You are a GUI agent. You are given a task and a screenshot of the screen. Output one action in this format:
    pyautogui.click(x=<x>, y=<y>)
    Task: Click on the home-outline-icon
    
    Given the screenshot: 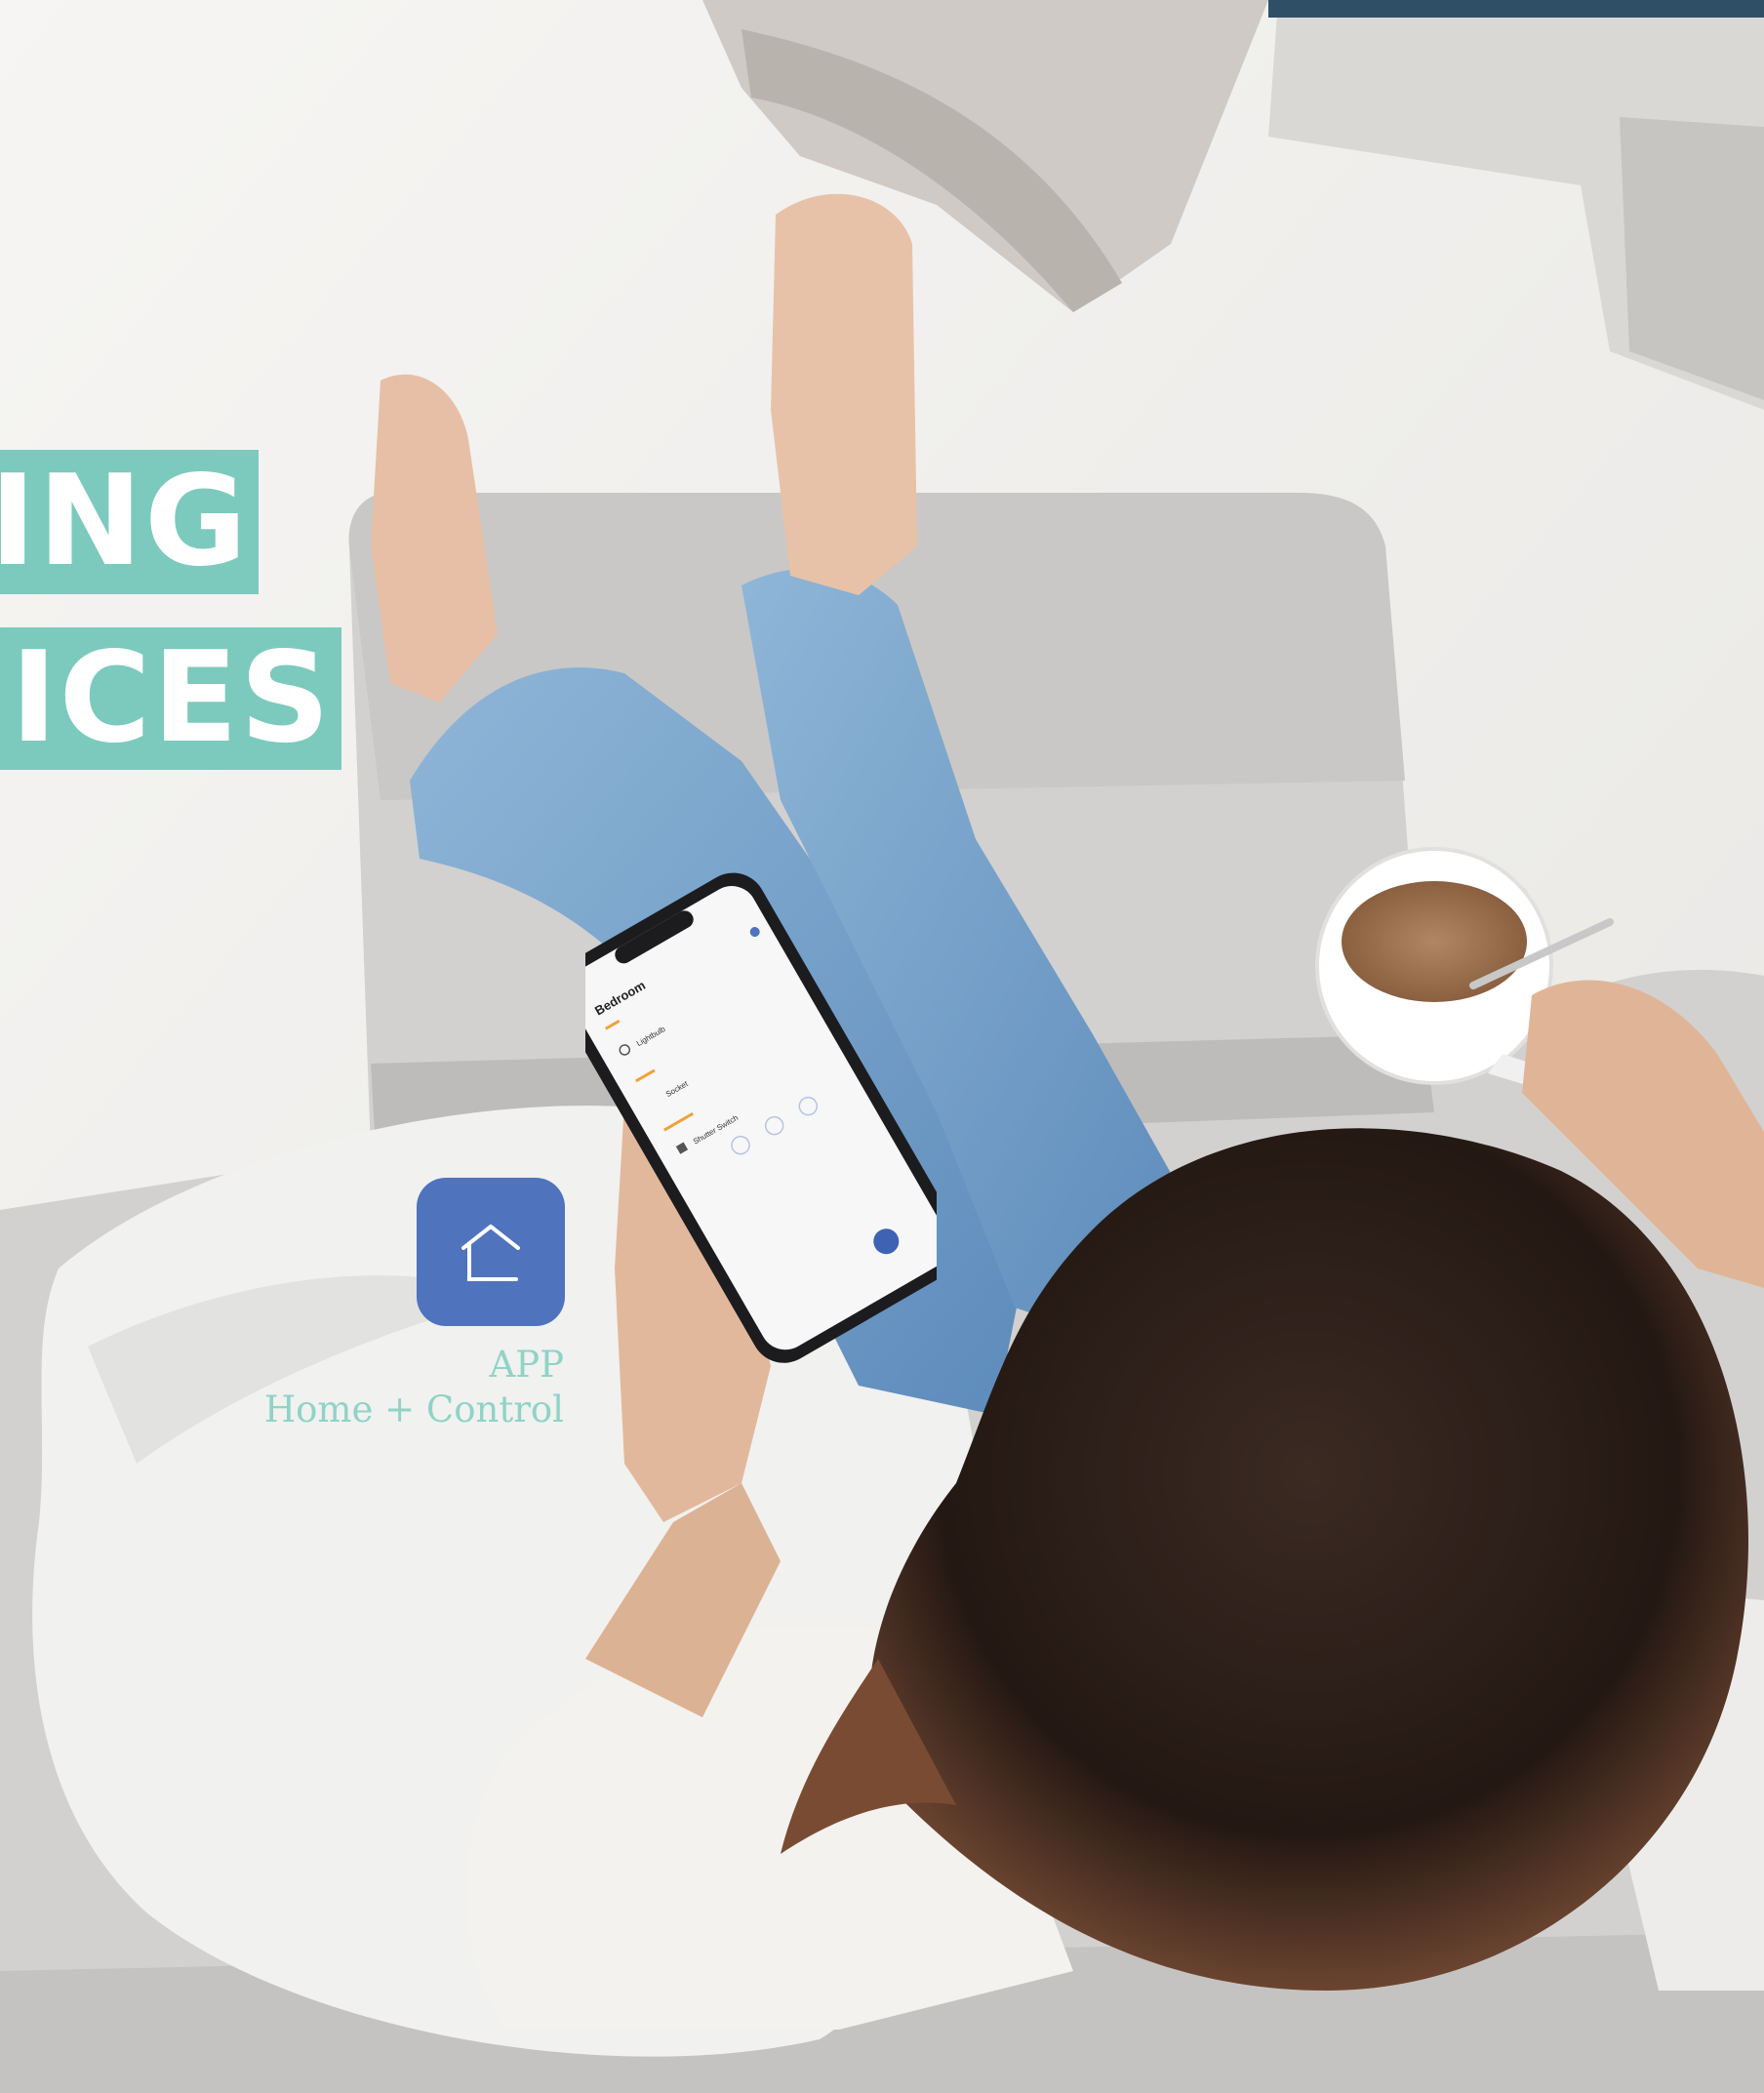 What is the action you would take?
    pyautogui.click(x=491, y=1253)
    